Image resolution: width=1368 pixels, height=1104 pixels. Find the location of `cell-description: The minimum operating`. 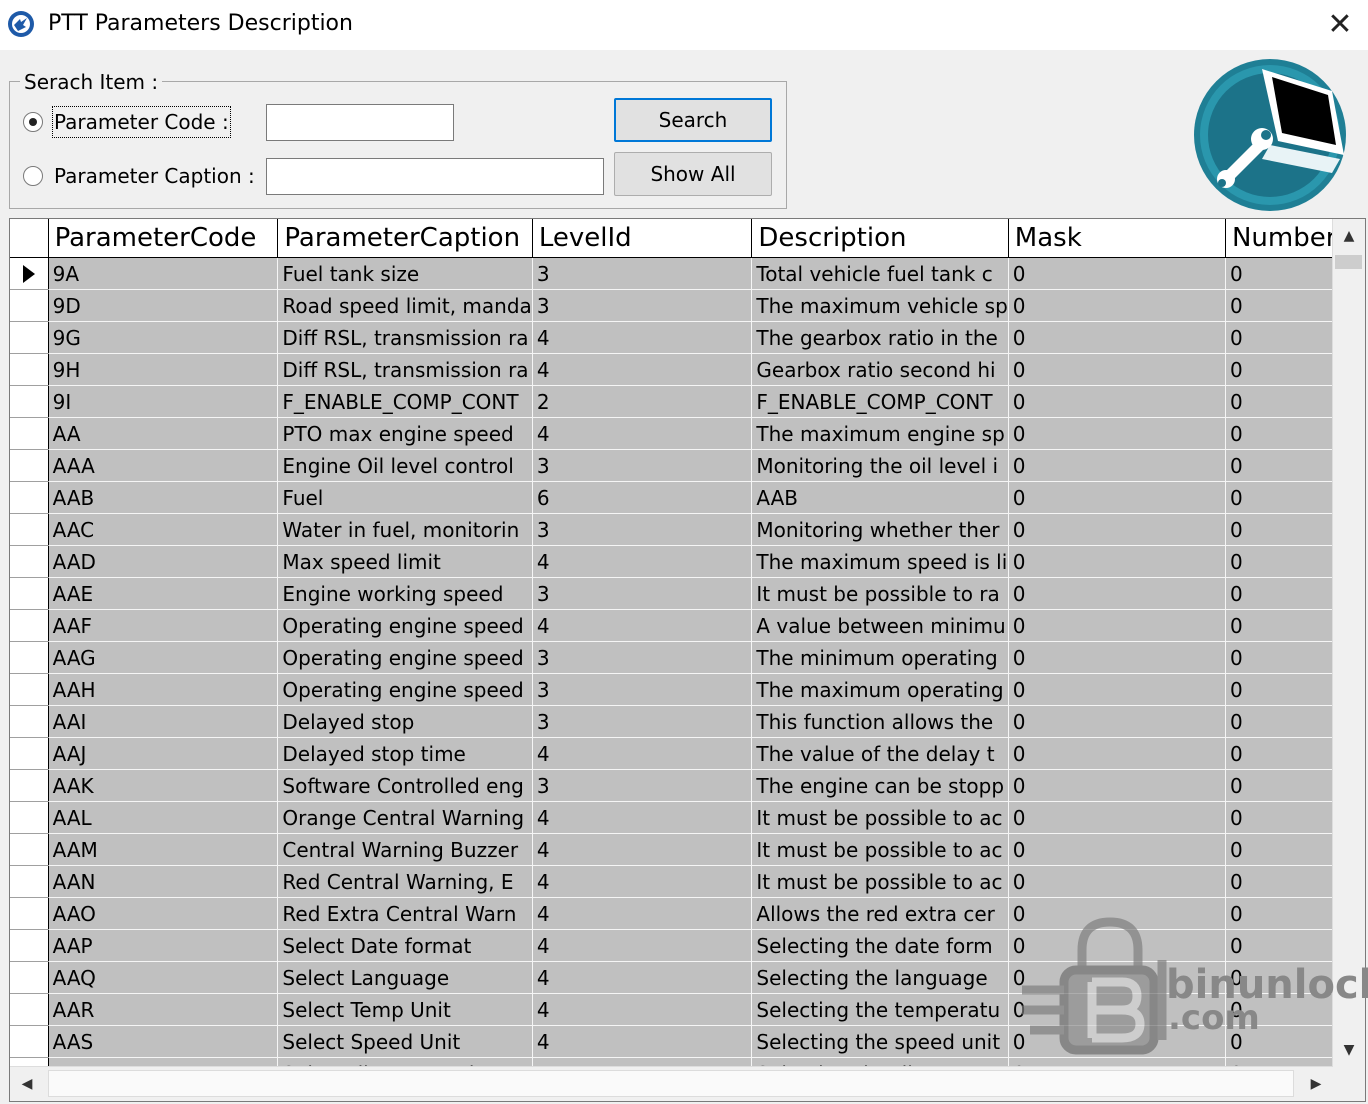

cell-description: The minimum operating is located at coordinates (880, 657).